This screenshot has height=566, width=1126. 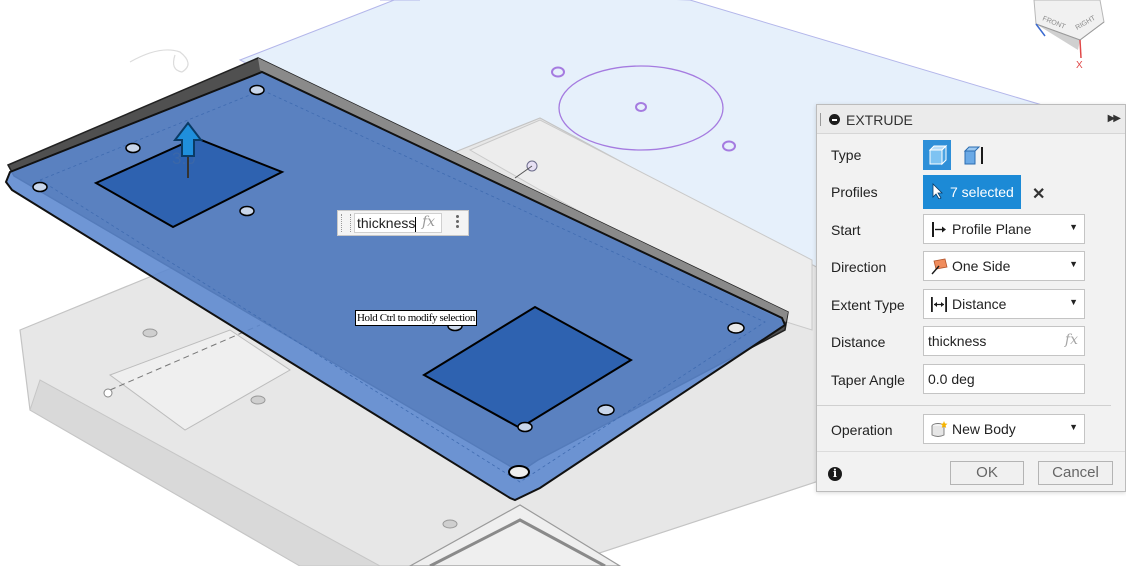 What do you see at coordinates (1038, 194) in the screenshot?
I see `clear-selection-icon: ✕` at bounding box center [1038, 194].